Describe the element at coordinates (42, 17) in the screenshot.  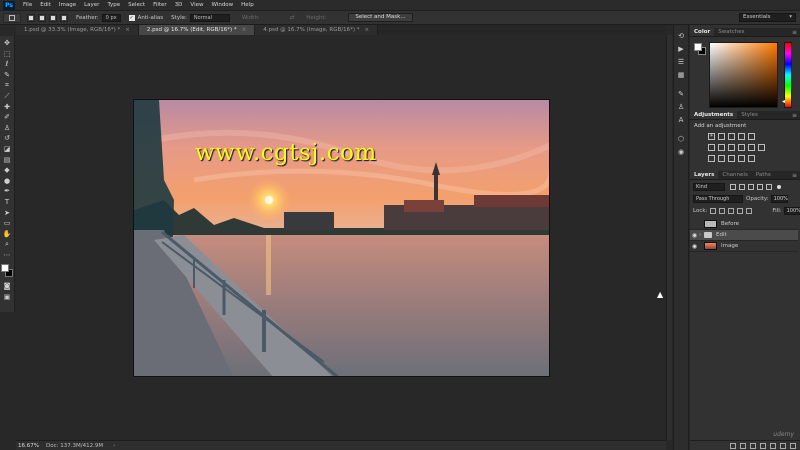
I see `add-selection-icon` at that location.